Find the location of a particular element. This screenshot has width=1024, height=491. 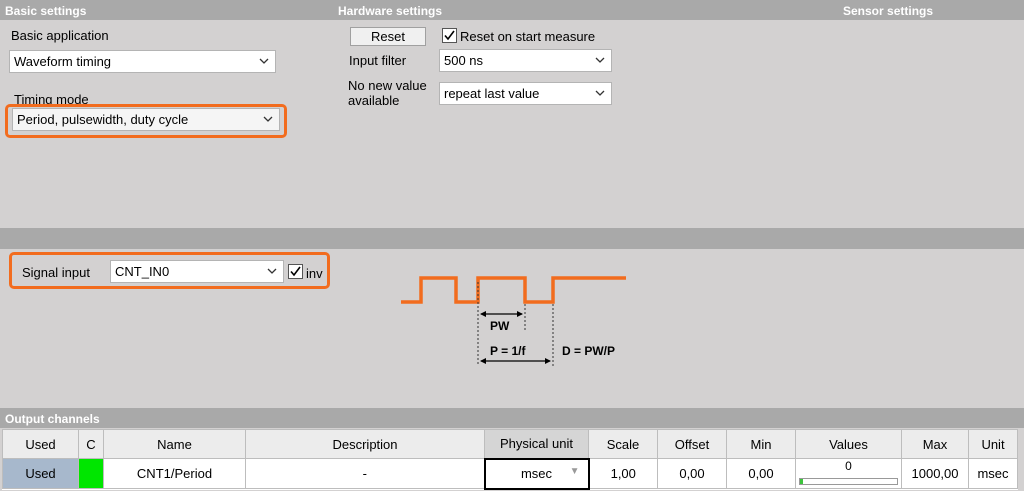

row-name-cell: CNT1/Period is located at coordinates (174, 473).